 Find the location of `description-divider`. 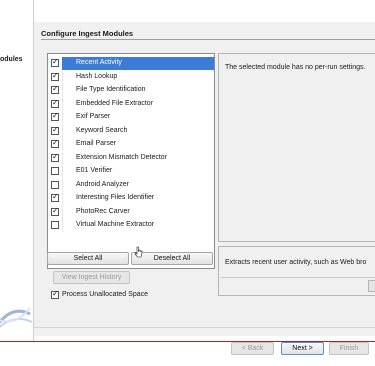

description-divider is located at coordinates (298, 277).